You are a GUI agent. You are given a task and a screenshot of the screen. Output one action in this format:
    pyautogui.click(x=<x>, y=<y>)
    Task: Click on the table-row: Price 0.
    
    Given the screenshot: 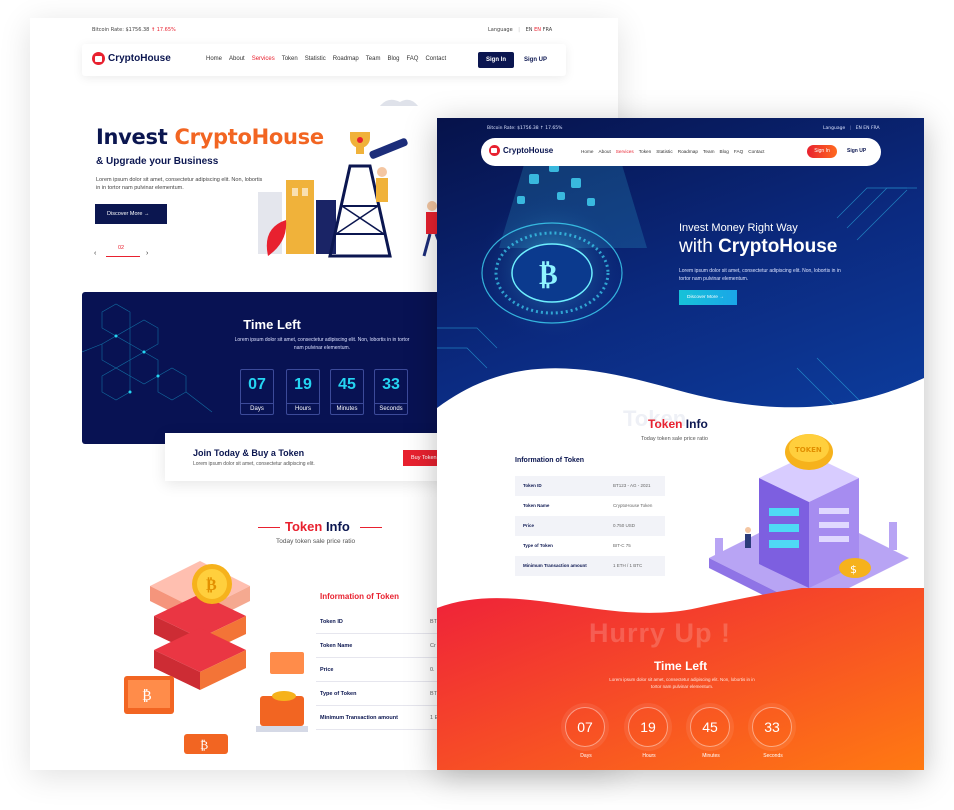 What is the action you would take?
    pyautogui.click(x=381, y=670)
    